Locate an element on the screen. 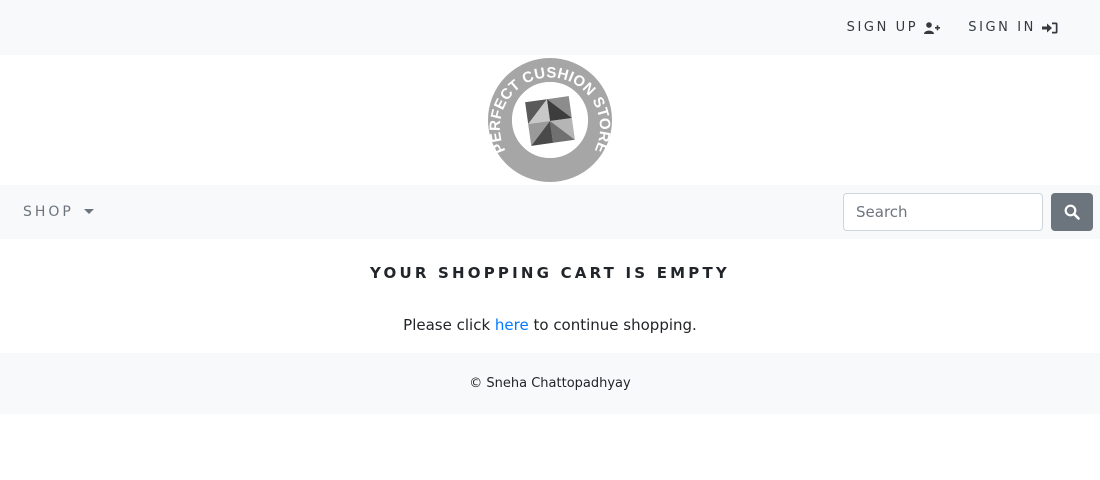 This screenshot has width=1100, height=480. sign-in-link: SIGN IN is located at coordinates (1013, 27).